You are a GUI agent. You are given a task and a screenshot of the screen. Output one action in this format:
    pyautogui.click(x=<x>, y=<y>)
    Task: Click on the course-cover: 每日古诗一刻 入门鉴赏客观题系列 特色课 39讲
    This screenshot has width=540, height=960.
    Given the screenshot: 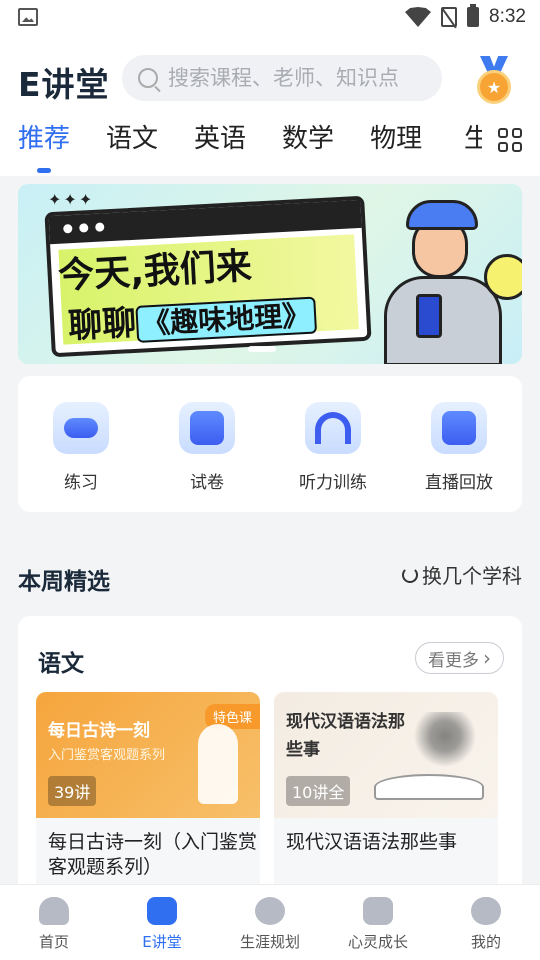 What is the action you would take?
    pyautogui.click(x=148, y=755)
    